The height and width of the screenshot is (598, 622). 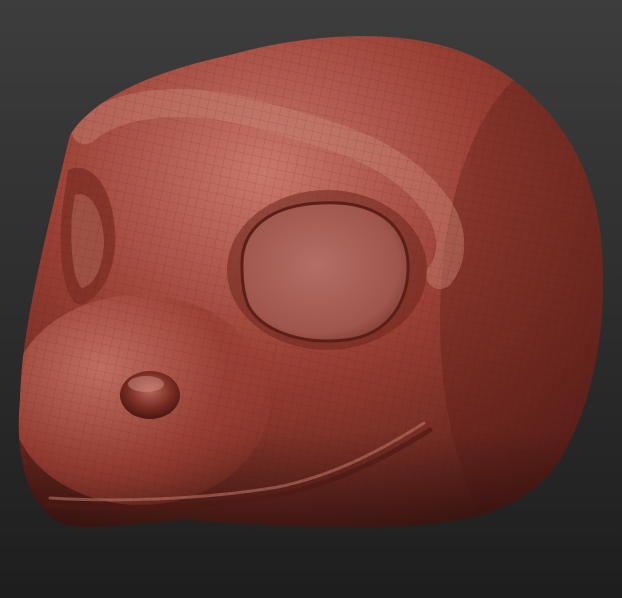 I want to click on right-eye-socket, so click(x=325, y=272).